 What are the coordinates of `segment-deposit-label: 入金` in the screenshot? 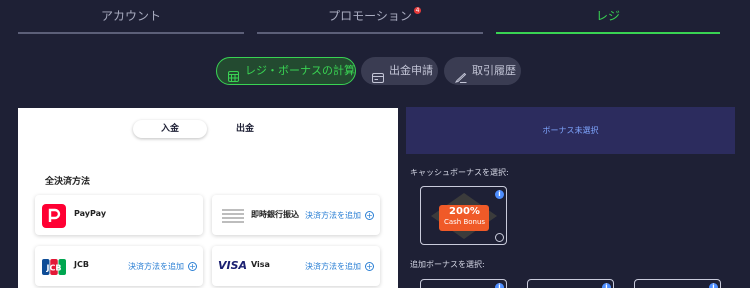 It's located at (169, 129).